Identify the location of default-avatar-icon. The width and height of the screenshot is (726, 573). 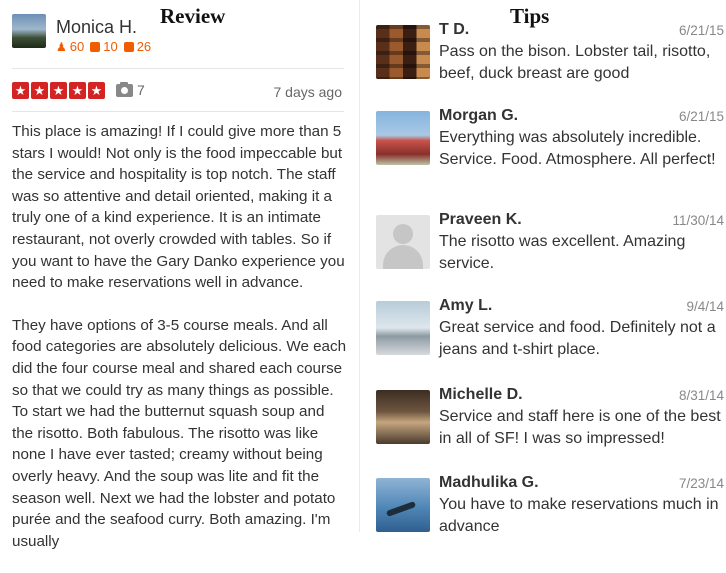
(403, 234).